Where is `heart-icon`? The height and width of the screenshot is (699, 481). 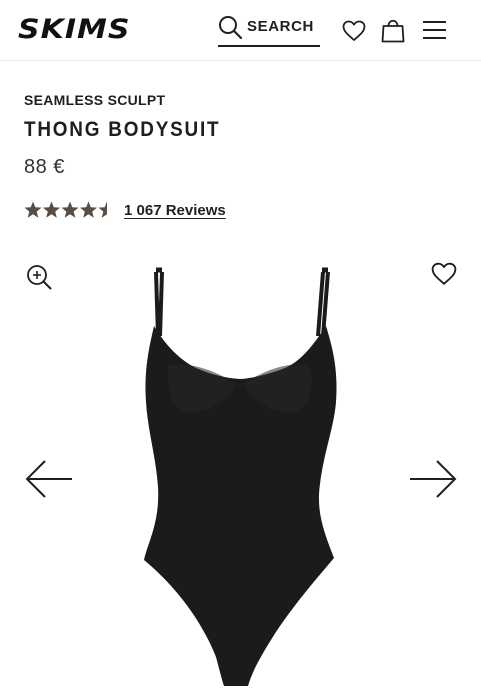 heart-icon is located at coordinates (354, 31).